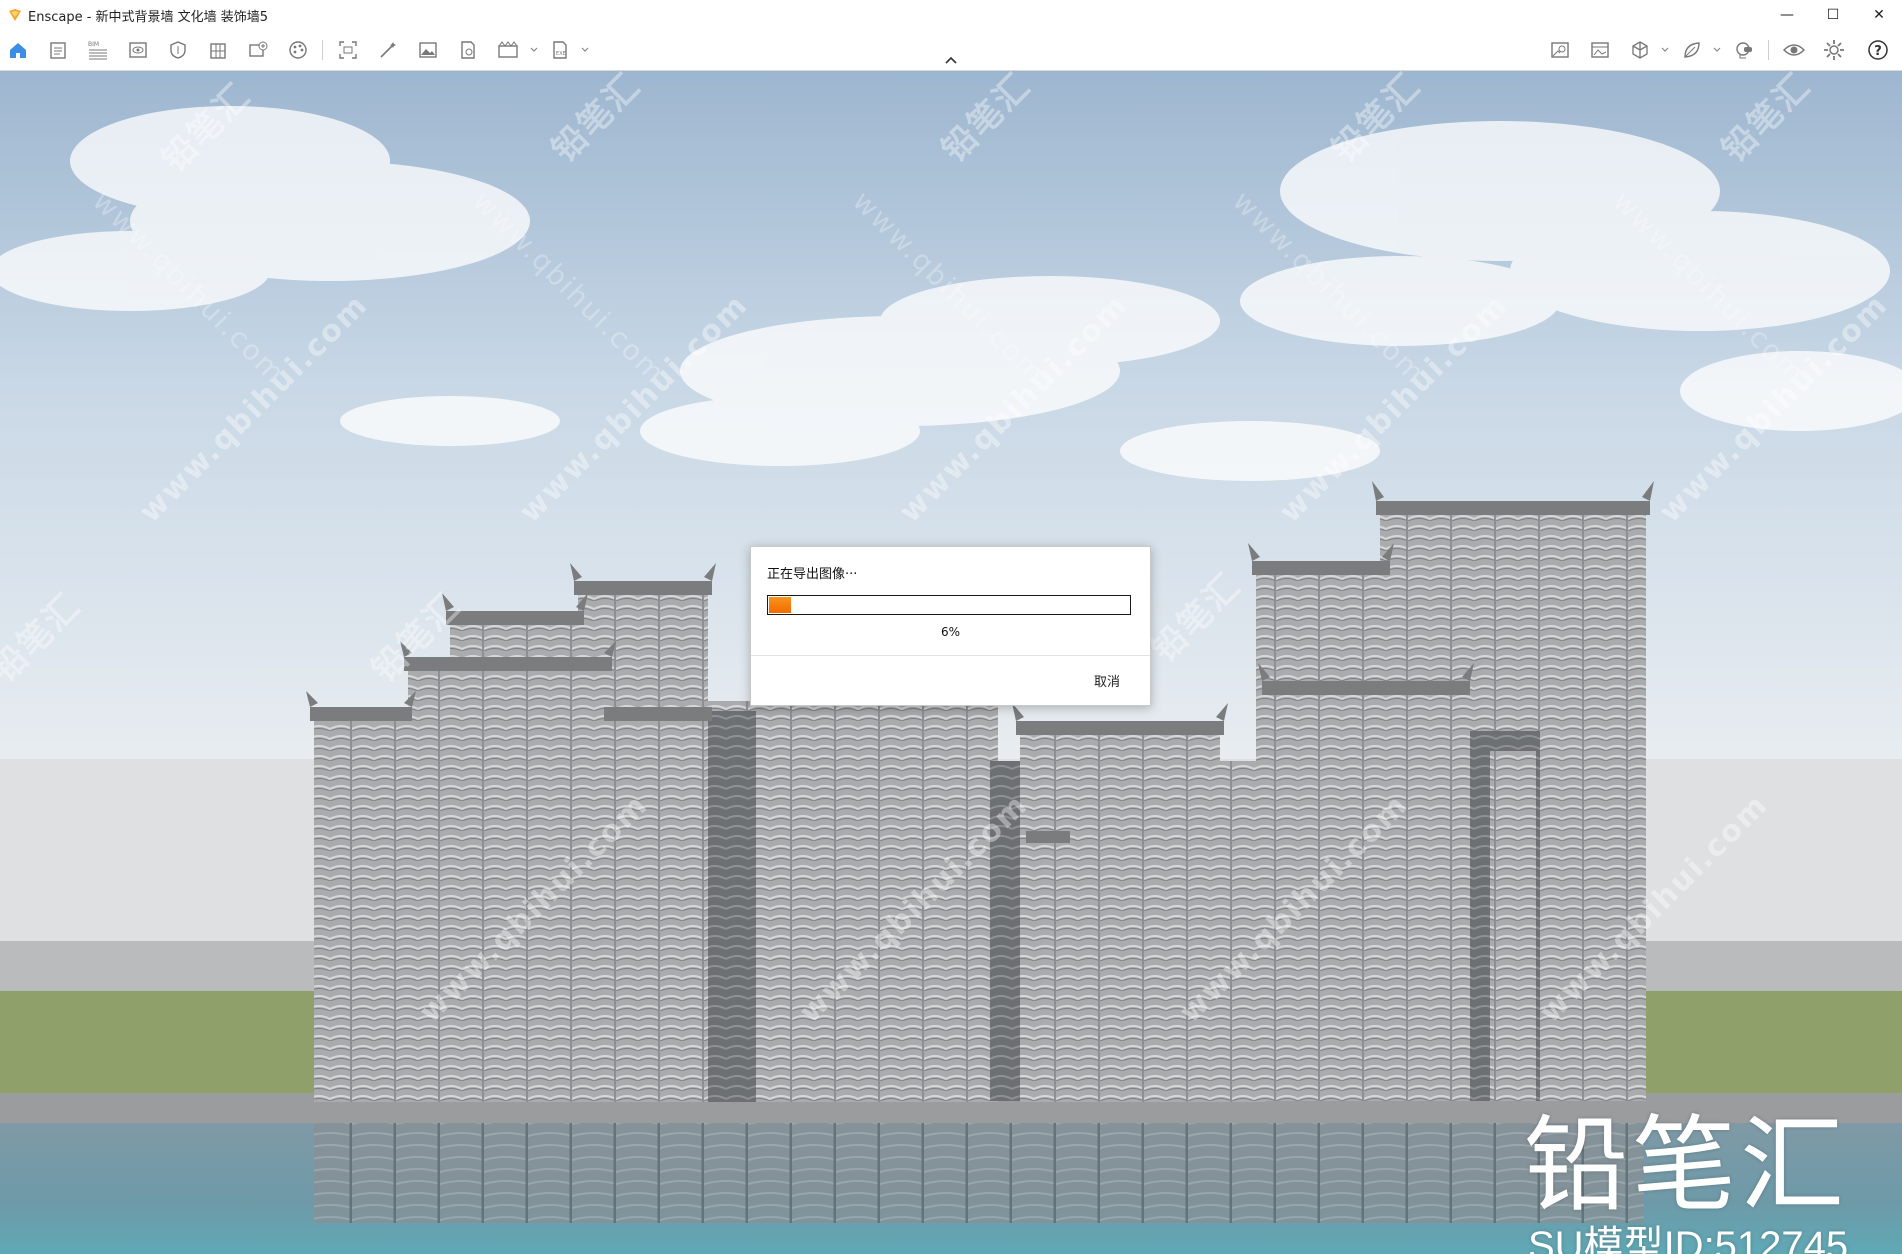 Image resolution: width=1902 pixels, height=1254 pixels. Describe the element at coordinates (58, 50) in the screenshot. I see `document-icon` at that location.